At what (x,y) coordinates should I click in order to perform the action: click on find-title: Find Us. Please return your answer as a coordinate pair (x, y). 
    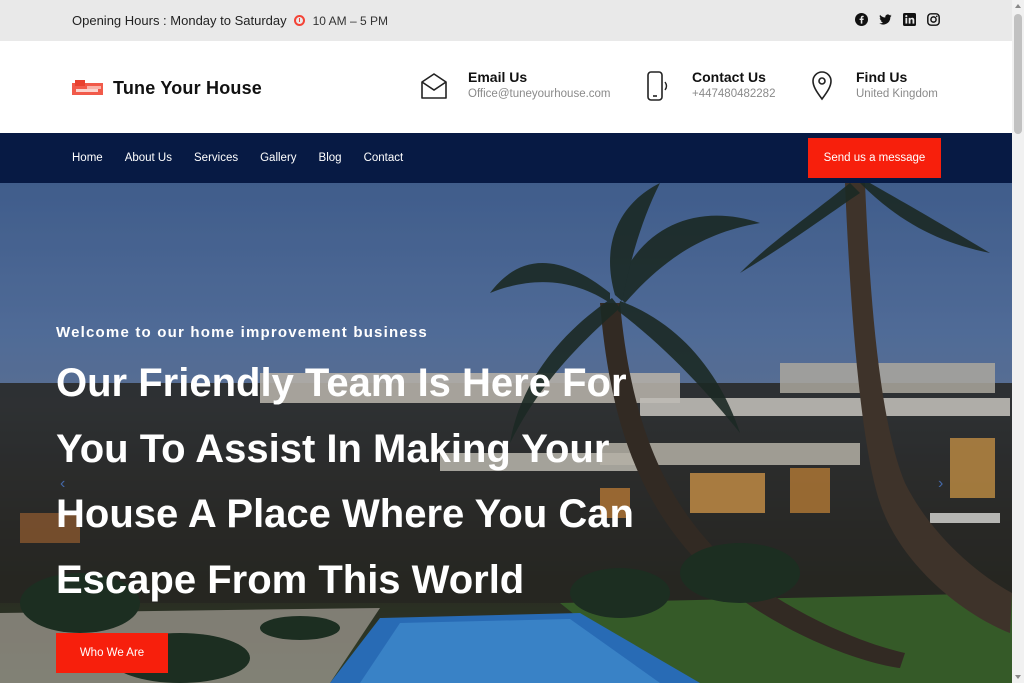
    Looking at the image, I should click on (882, 77).